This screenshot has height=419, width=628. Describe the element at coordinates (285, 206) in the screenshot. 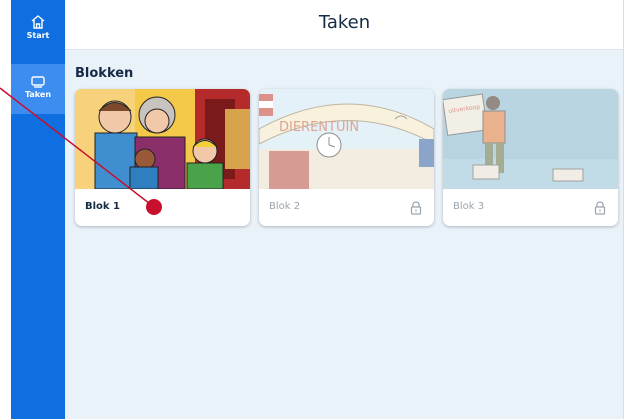

I see `card-label: Blok 2` at that location.